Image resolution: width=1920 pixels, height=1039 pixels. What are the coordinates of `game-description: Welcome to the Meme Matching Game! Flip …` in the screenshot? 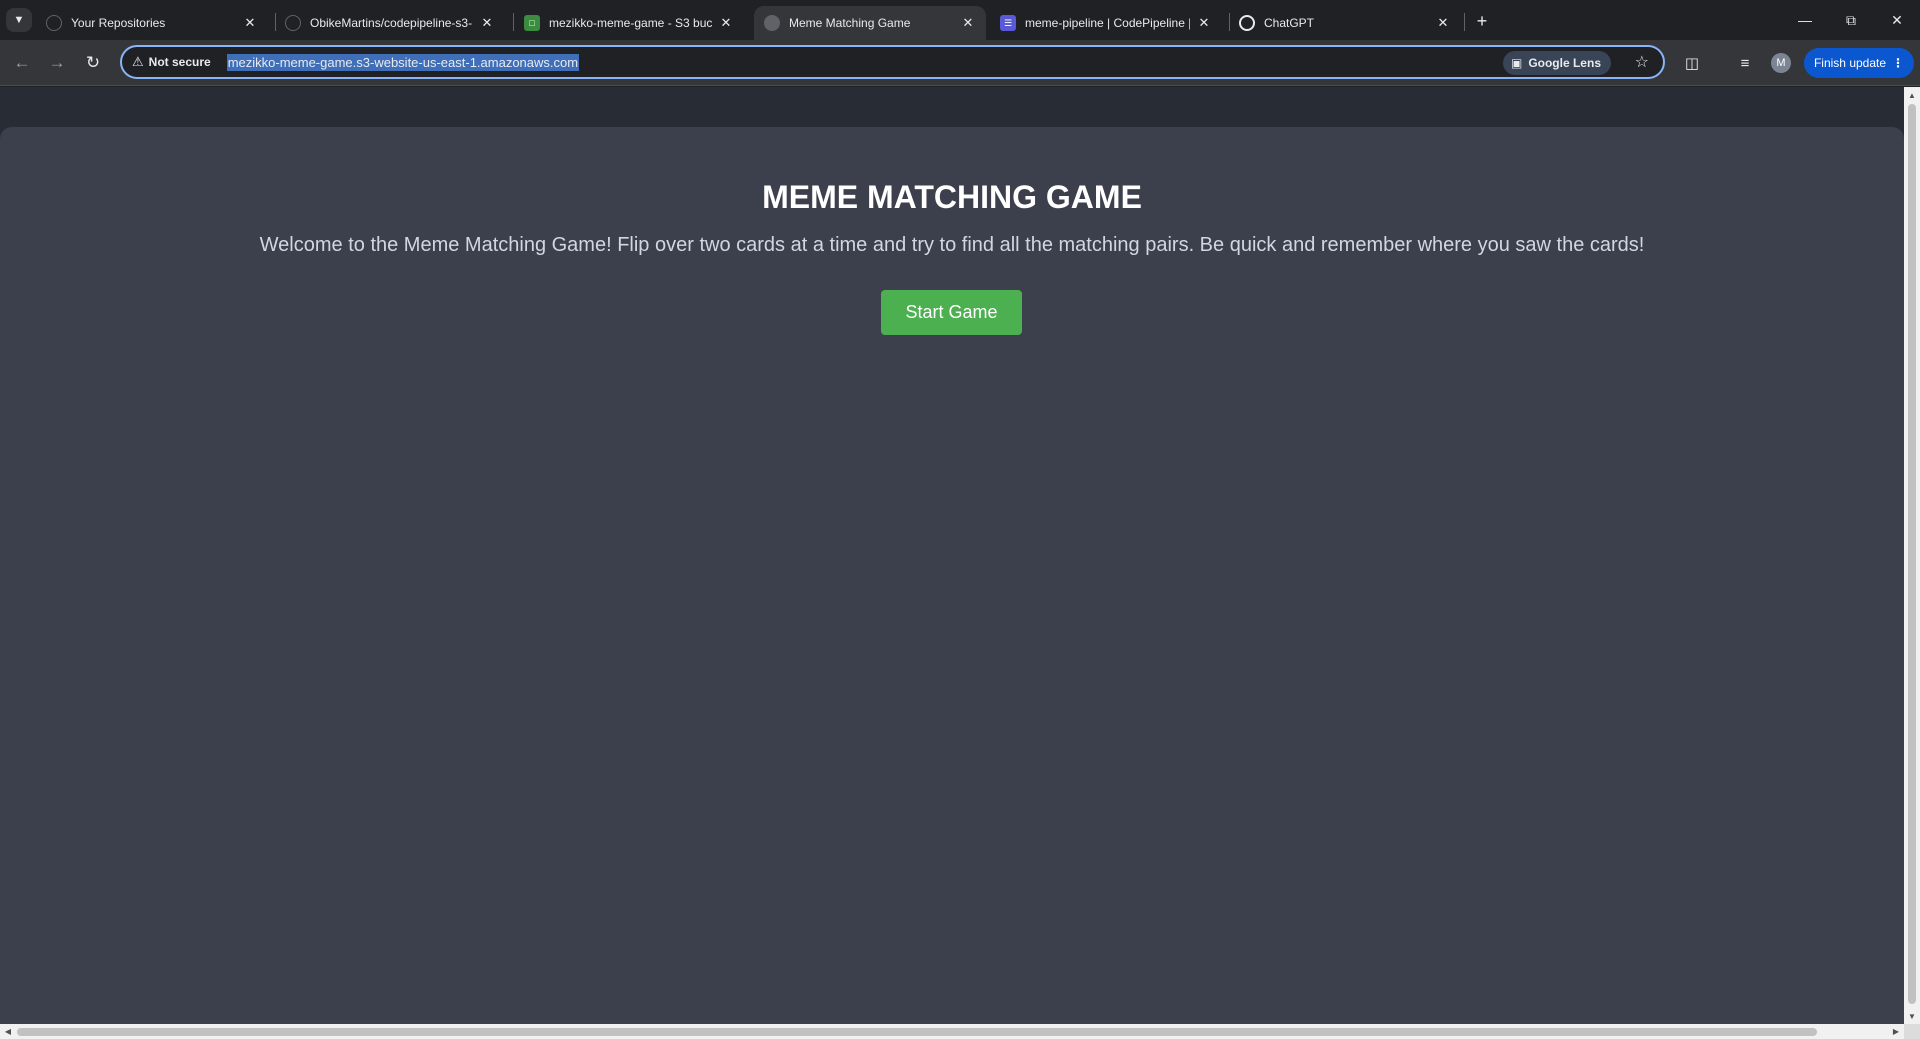 It's located at (952, 245).